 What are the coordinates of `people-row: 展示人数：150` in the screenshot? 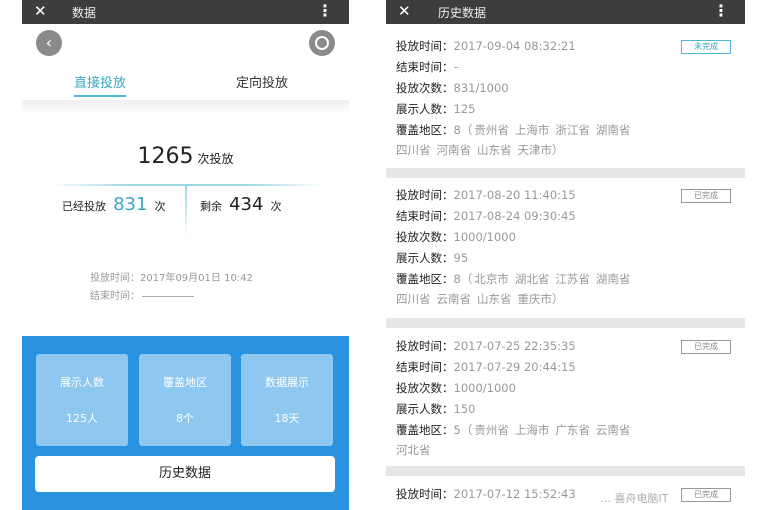 It's located at (435, 409).